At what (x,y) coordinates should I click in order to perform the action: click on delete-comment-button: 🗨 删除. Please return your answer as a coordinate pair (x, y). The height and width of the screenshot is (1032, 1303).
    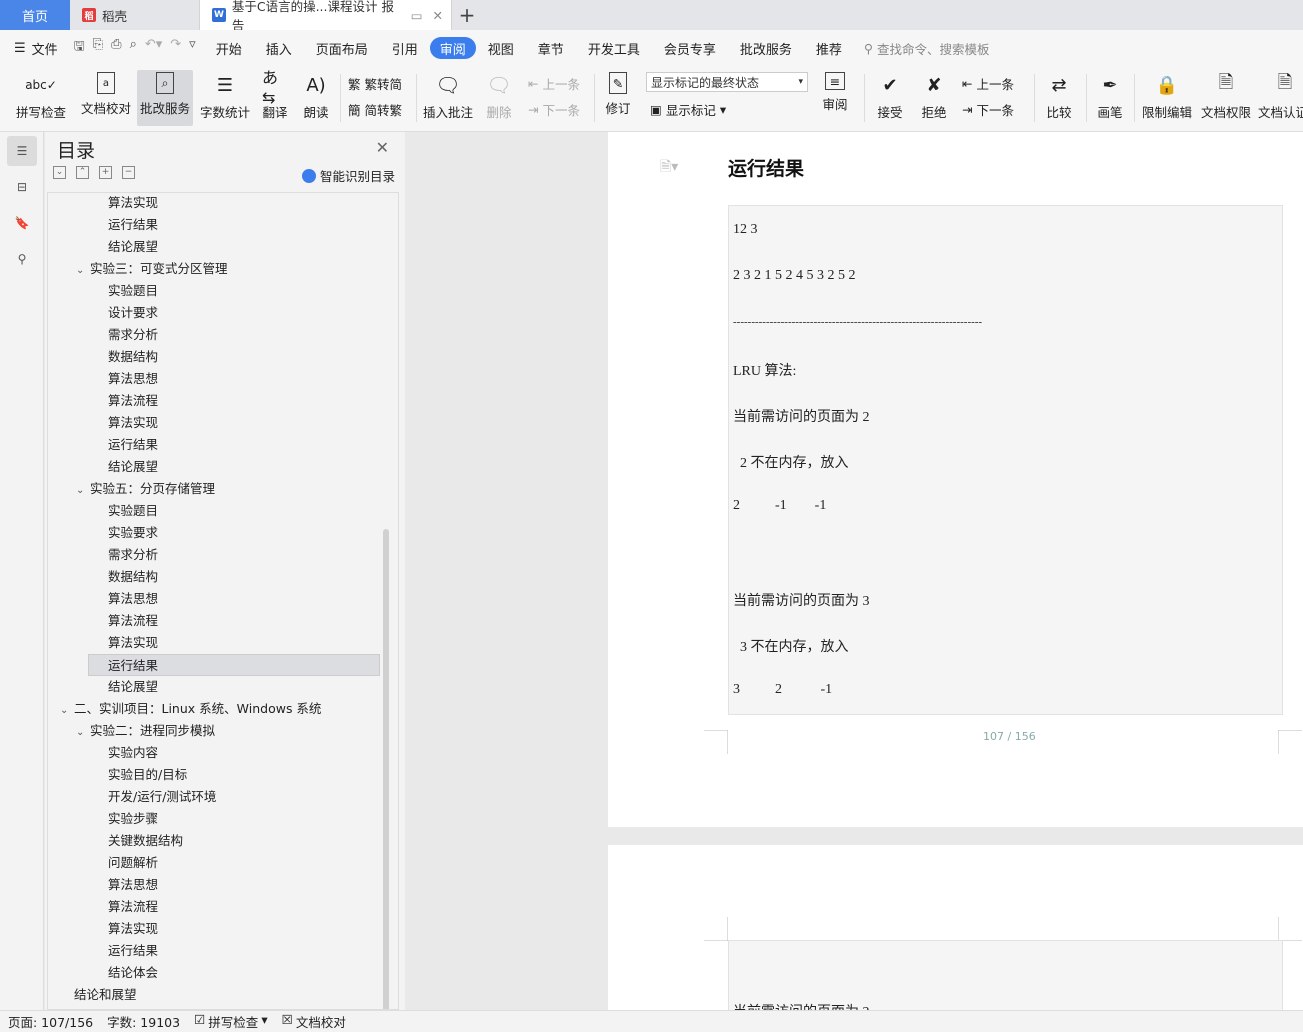
    Looking at the image, I should click on (499, 98).